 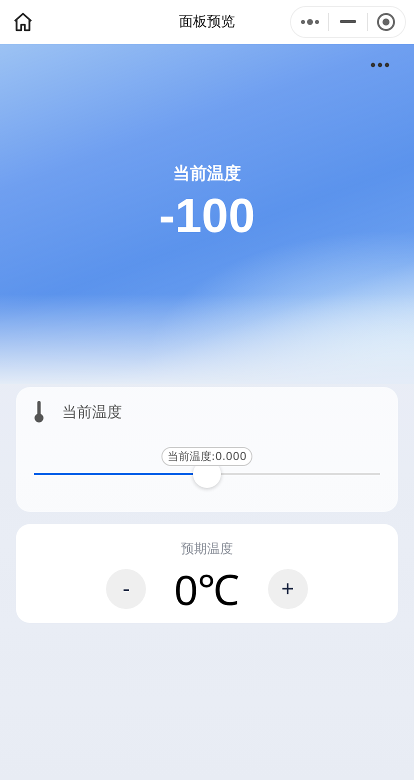 I want to click on more-icon, so click(x=380, y=65).